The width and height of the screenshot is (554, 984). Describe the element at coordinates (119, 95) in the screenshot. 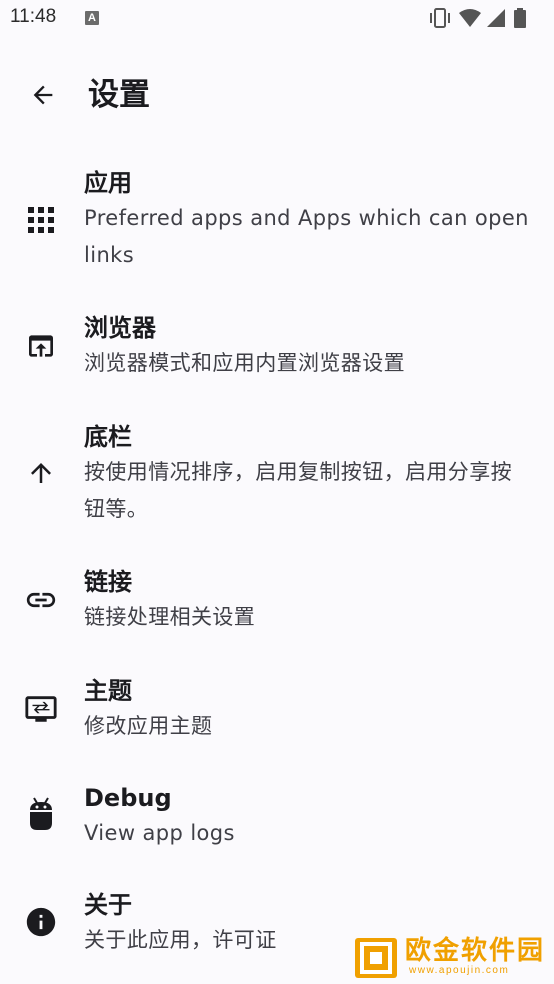

I see `page-title: 设置` at that location.